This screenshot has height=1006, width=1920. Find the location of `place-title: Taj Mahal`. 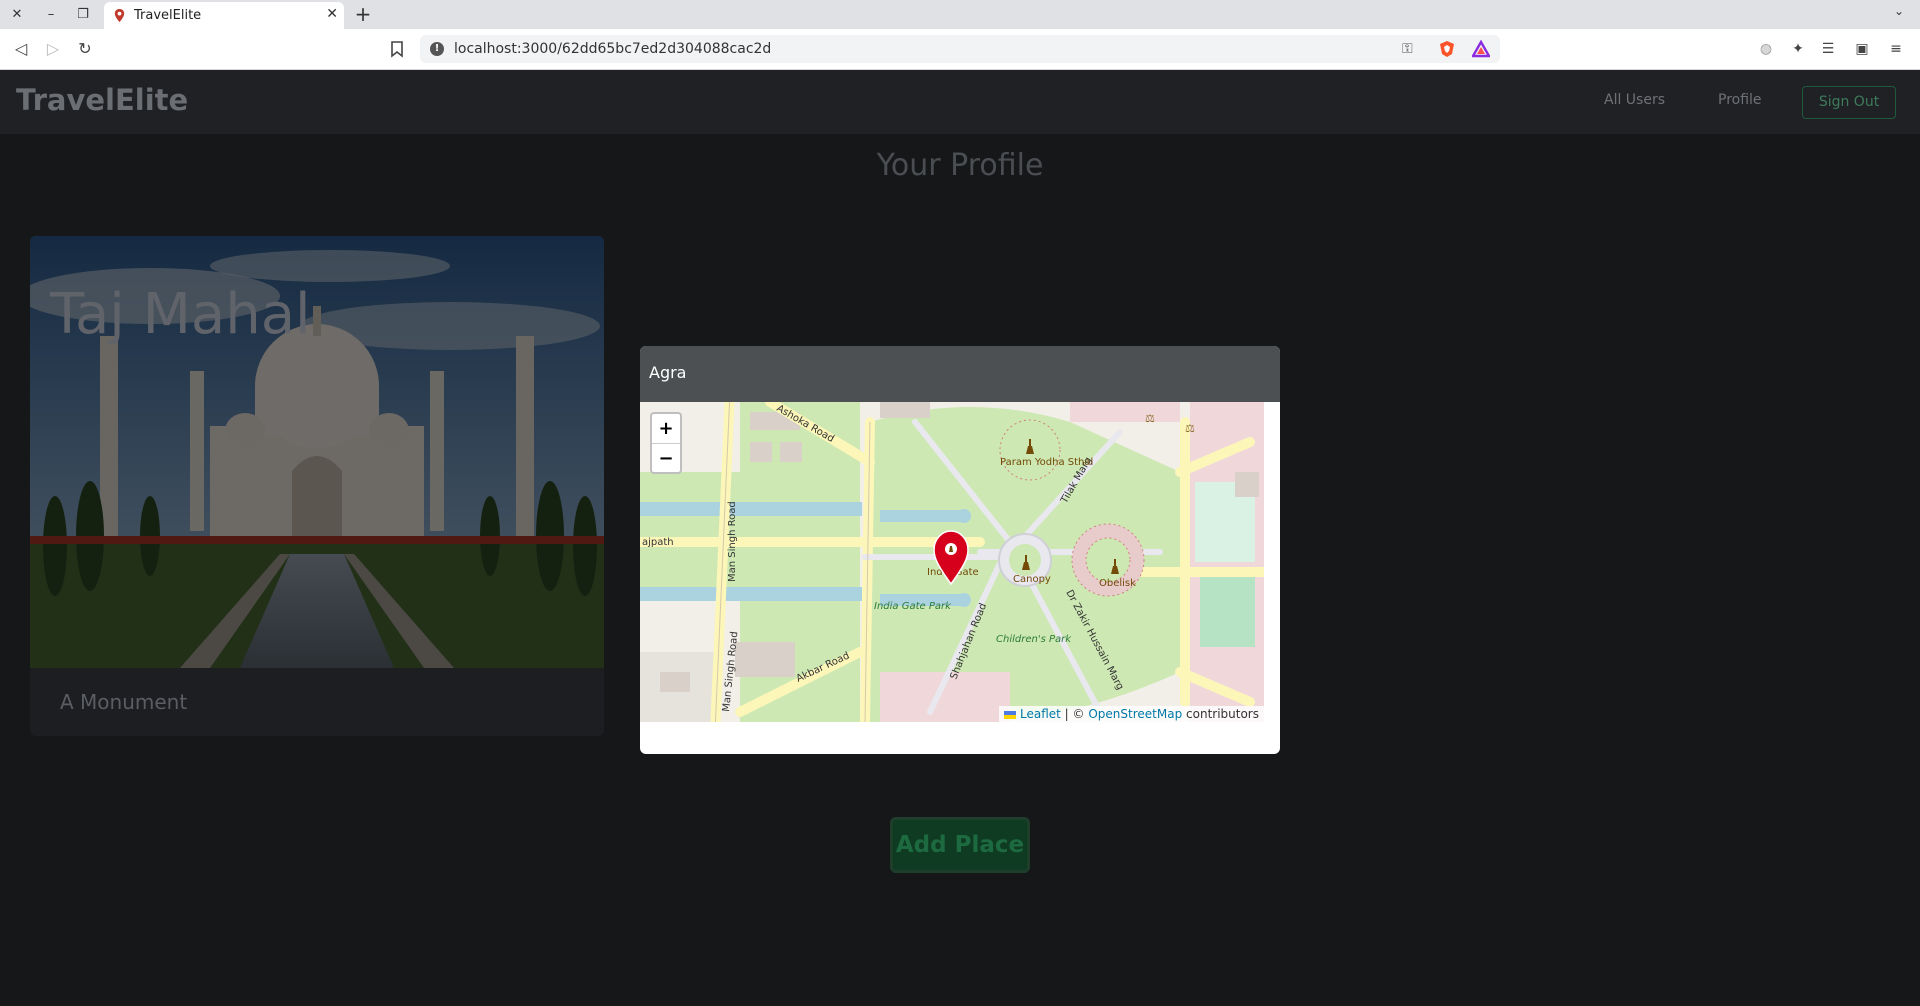

place-title: Taj Mahal is located at coordinates (180, 314).